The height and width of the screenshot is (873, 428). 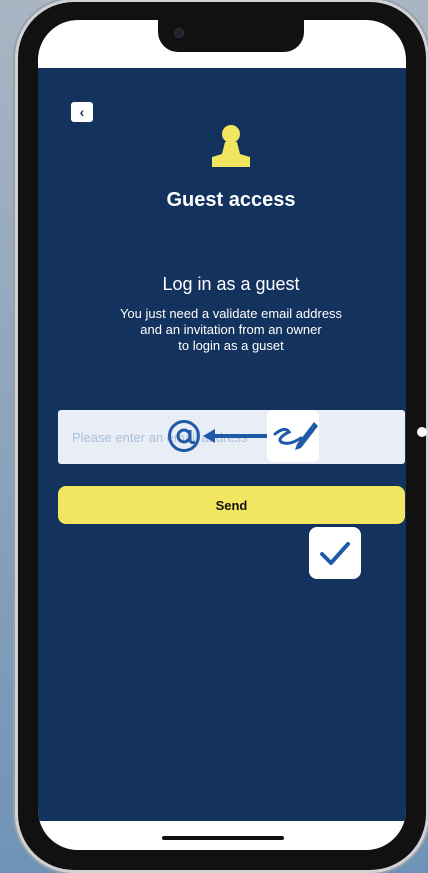 I want to click on arrow-left-icon, so click(x=236, y=436).